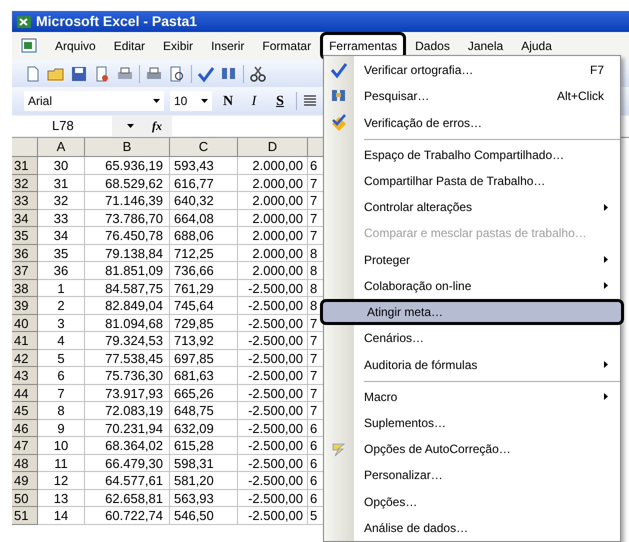 Image resolution: width=629 pixels, height=542 pixels. What do you see at coordinates (62, 126) in the screenshot?
I see `name-box: L78` at bounding box center [62, 126].